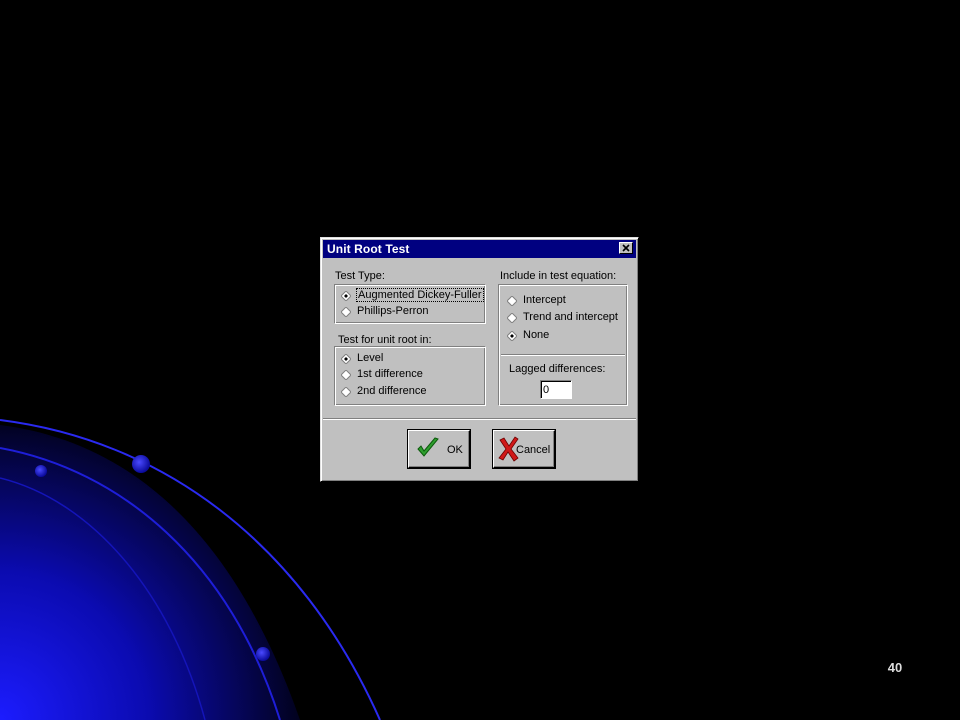  What do you see at coordinates (392, 391) in the screenshot?
I see `radio-label: 2nd difference` at bounding box center [392, 391].